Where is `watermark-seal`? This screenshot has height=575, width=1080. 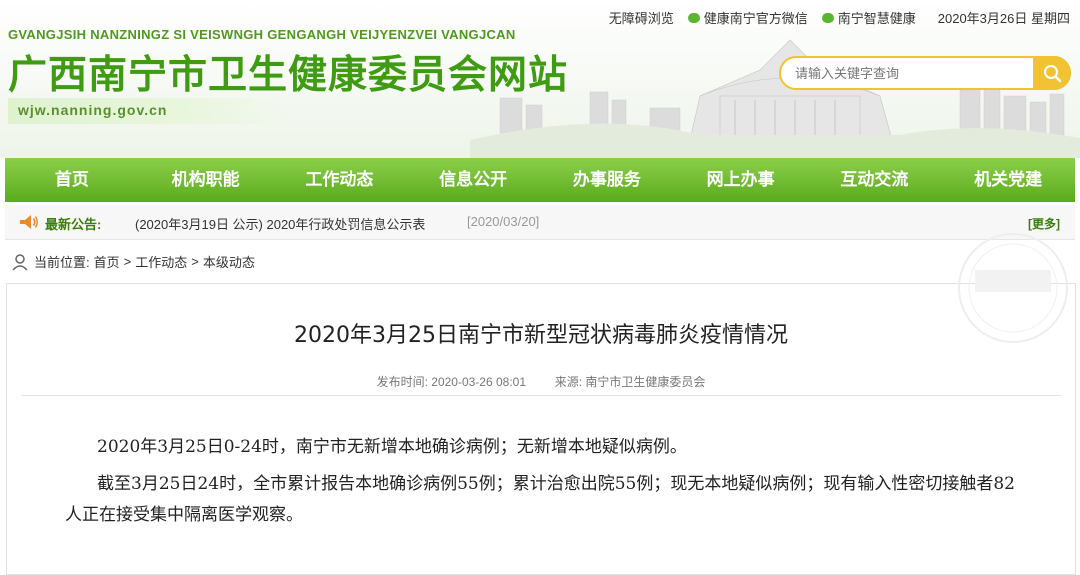 watermark-seal is located at coordinates (1013, 288).